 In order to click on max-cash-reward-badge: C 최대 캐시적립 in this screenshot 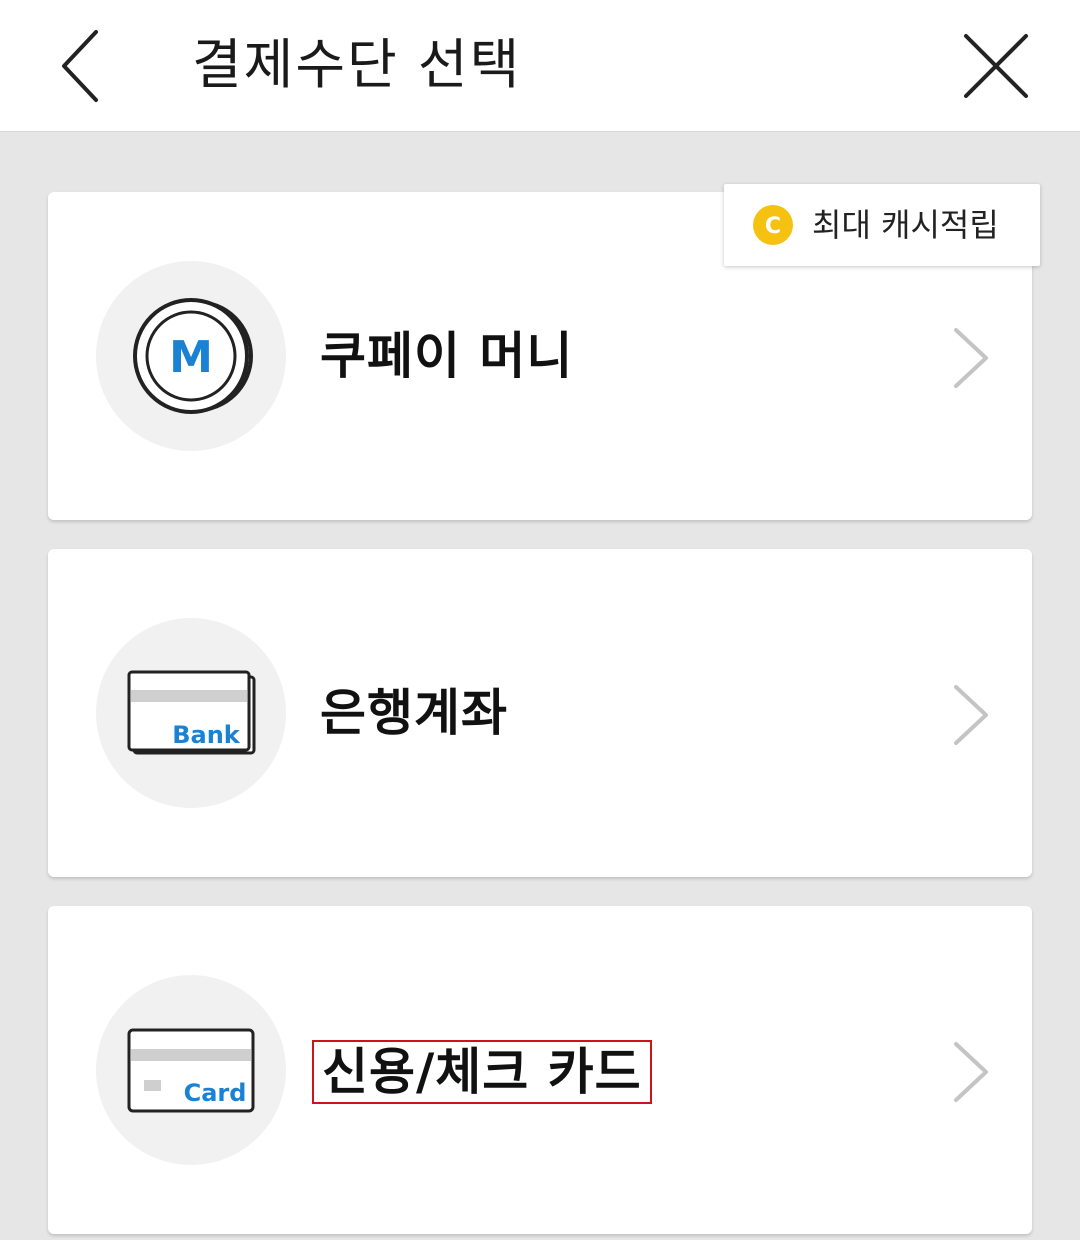, I will do `click(882, 225)`.